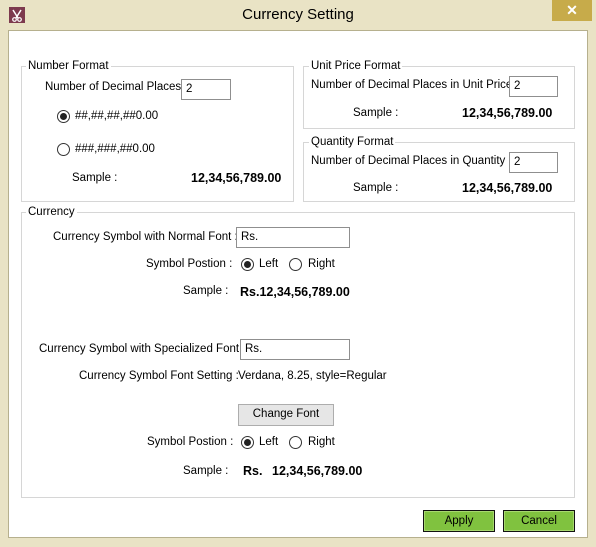  I want to click on normal-sample-value: Rs.12,34,56,789.00, so click(295, 292).